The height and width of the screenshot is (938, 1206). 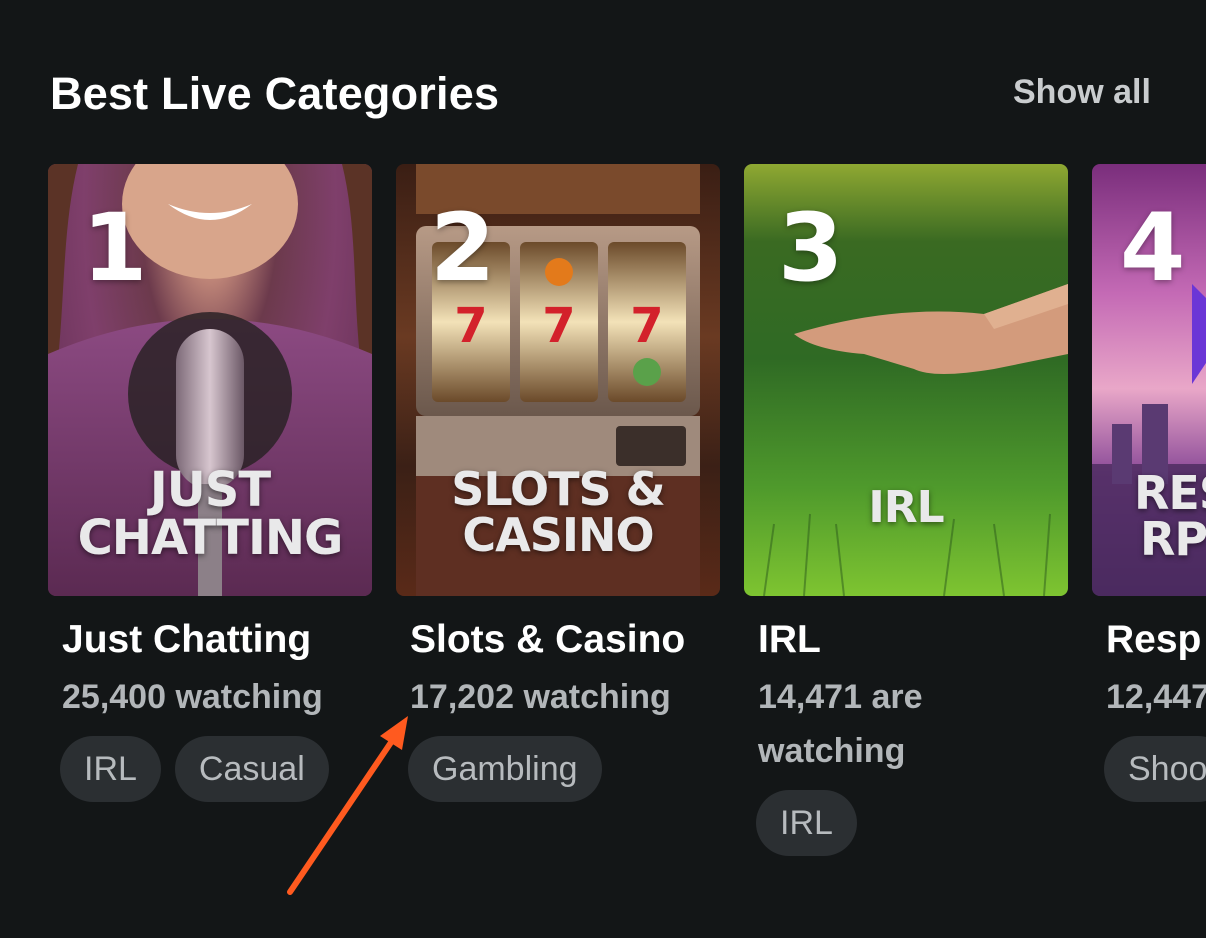 I want to click on category-thumbnail: 4 RES RP, so click(x=1149, y=380).